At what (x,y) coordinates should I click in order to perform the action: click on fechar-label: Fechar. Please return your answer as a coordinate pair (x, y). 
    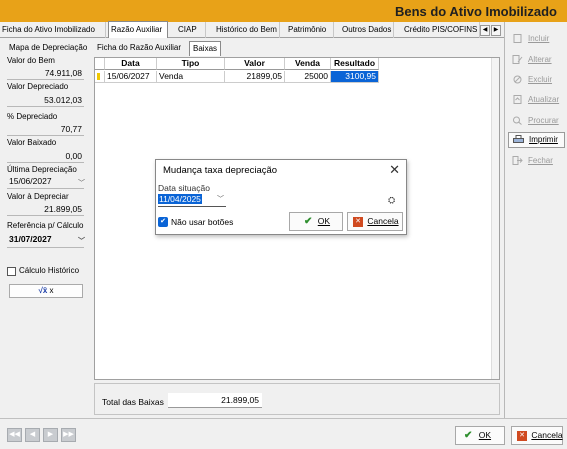
    Looking at the image, I should click on (540, 160).